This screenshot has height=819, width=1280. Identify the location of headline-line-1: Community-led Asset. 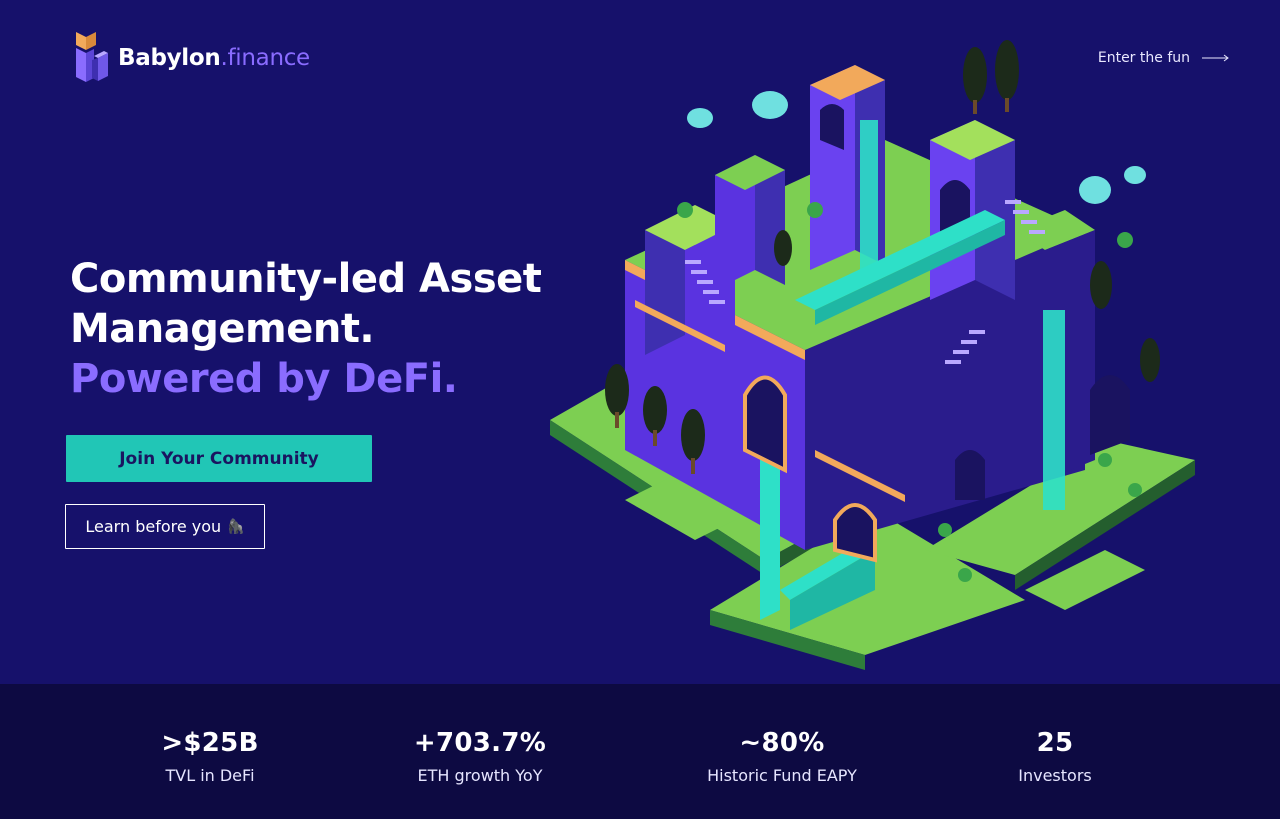
(306, 279).